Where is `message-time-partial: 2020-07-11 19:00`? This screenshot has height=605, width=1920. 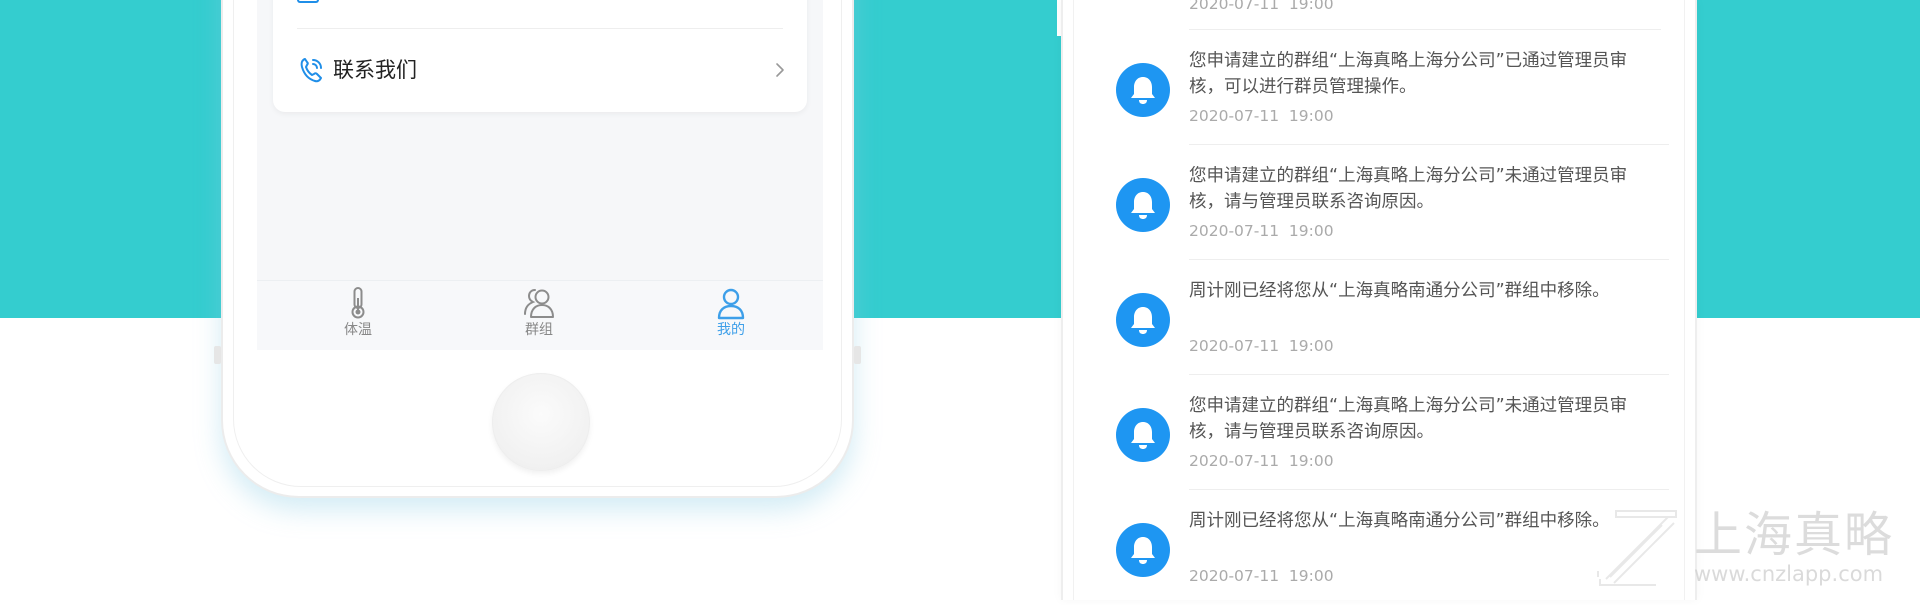 message-time-partial: 2020-07-11 19:00 is located at coordinates (1261, 6).